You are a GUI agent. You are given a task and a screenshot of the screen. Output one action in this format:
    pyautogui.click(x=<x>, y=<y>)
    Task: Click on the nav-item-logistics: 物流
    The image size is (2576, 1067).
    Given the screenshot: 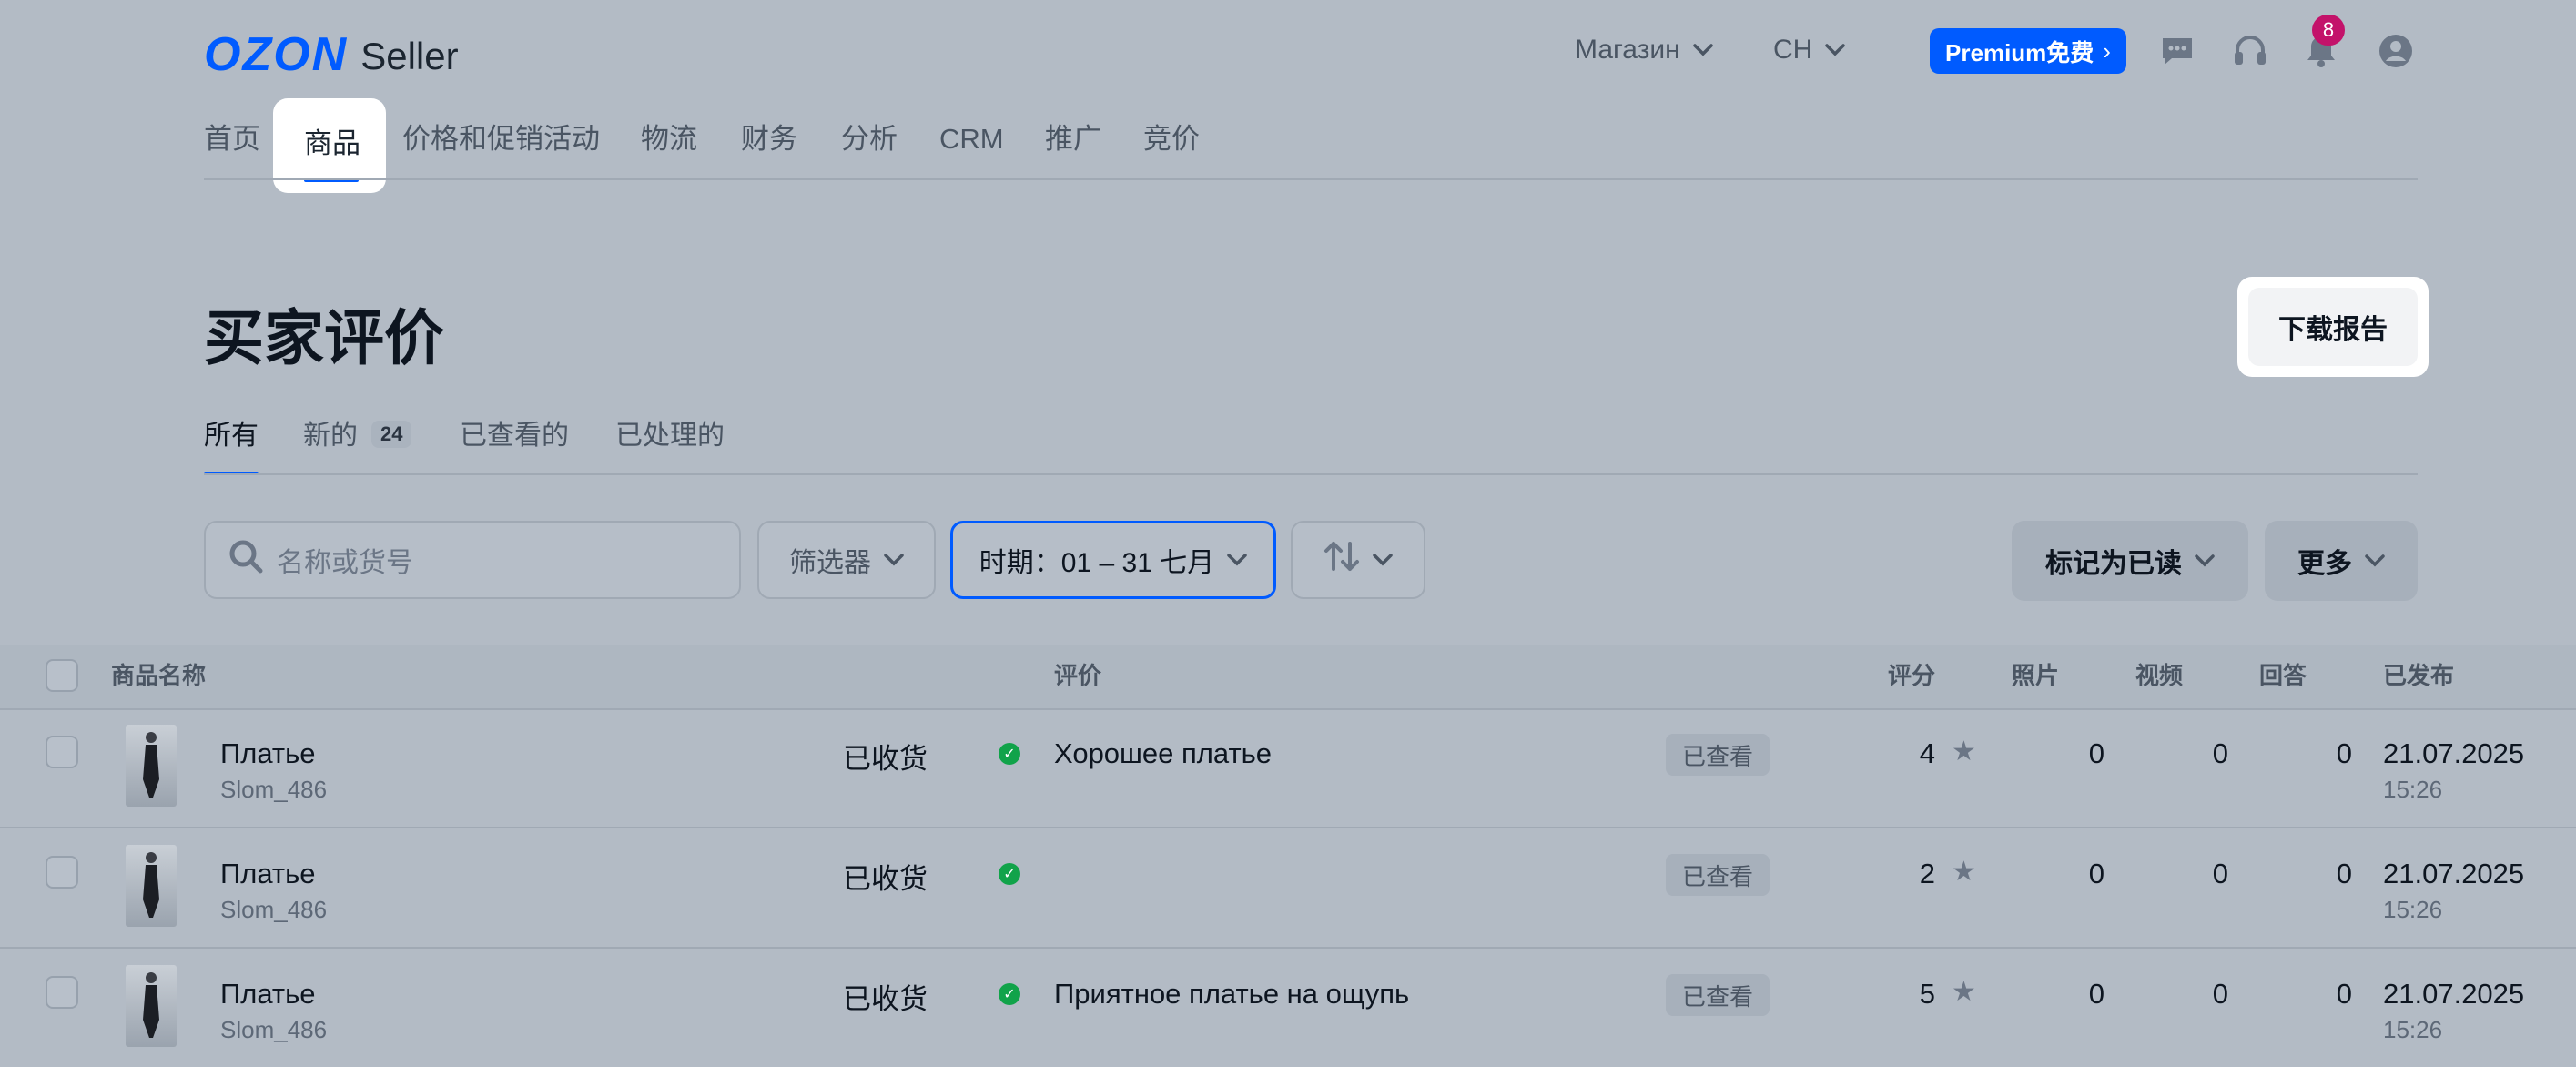 What is the action you would take?
    pyautogui.click(x=669, y=139)
    